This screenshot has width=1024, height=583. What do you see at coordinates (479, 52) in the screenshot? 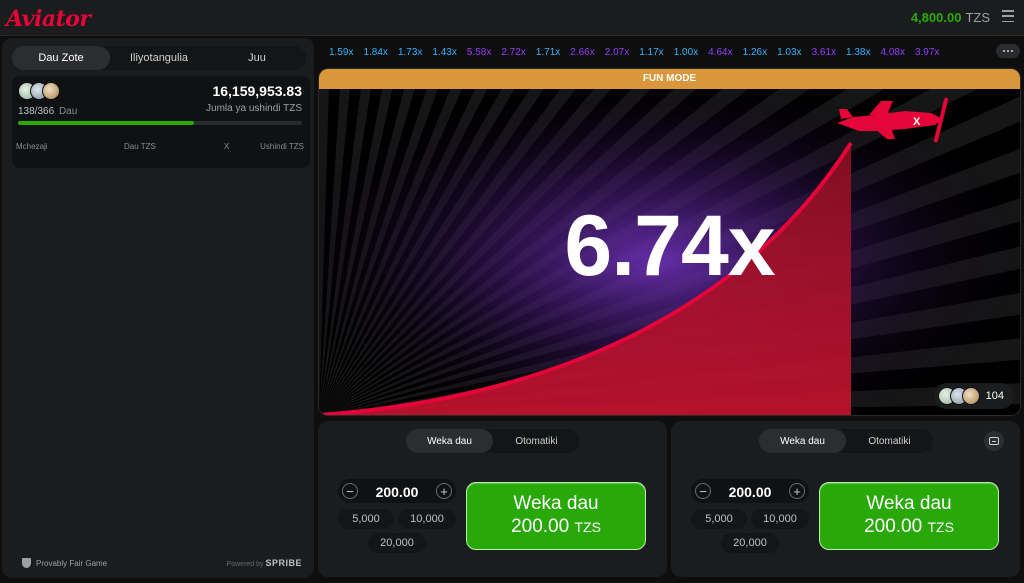
I see `history-multiplier: 5.58x` at bounding box center [479, 52].